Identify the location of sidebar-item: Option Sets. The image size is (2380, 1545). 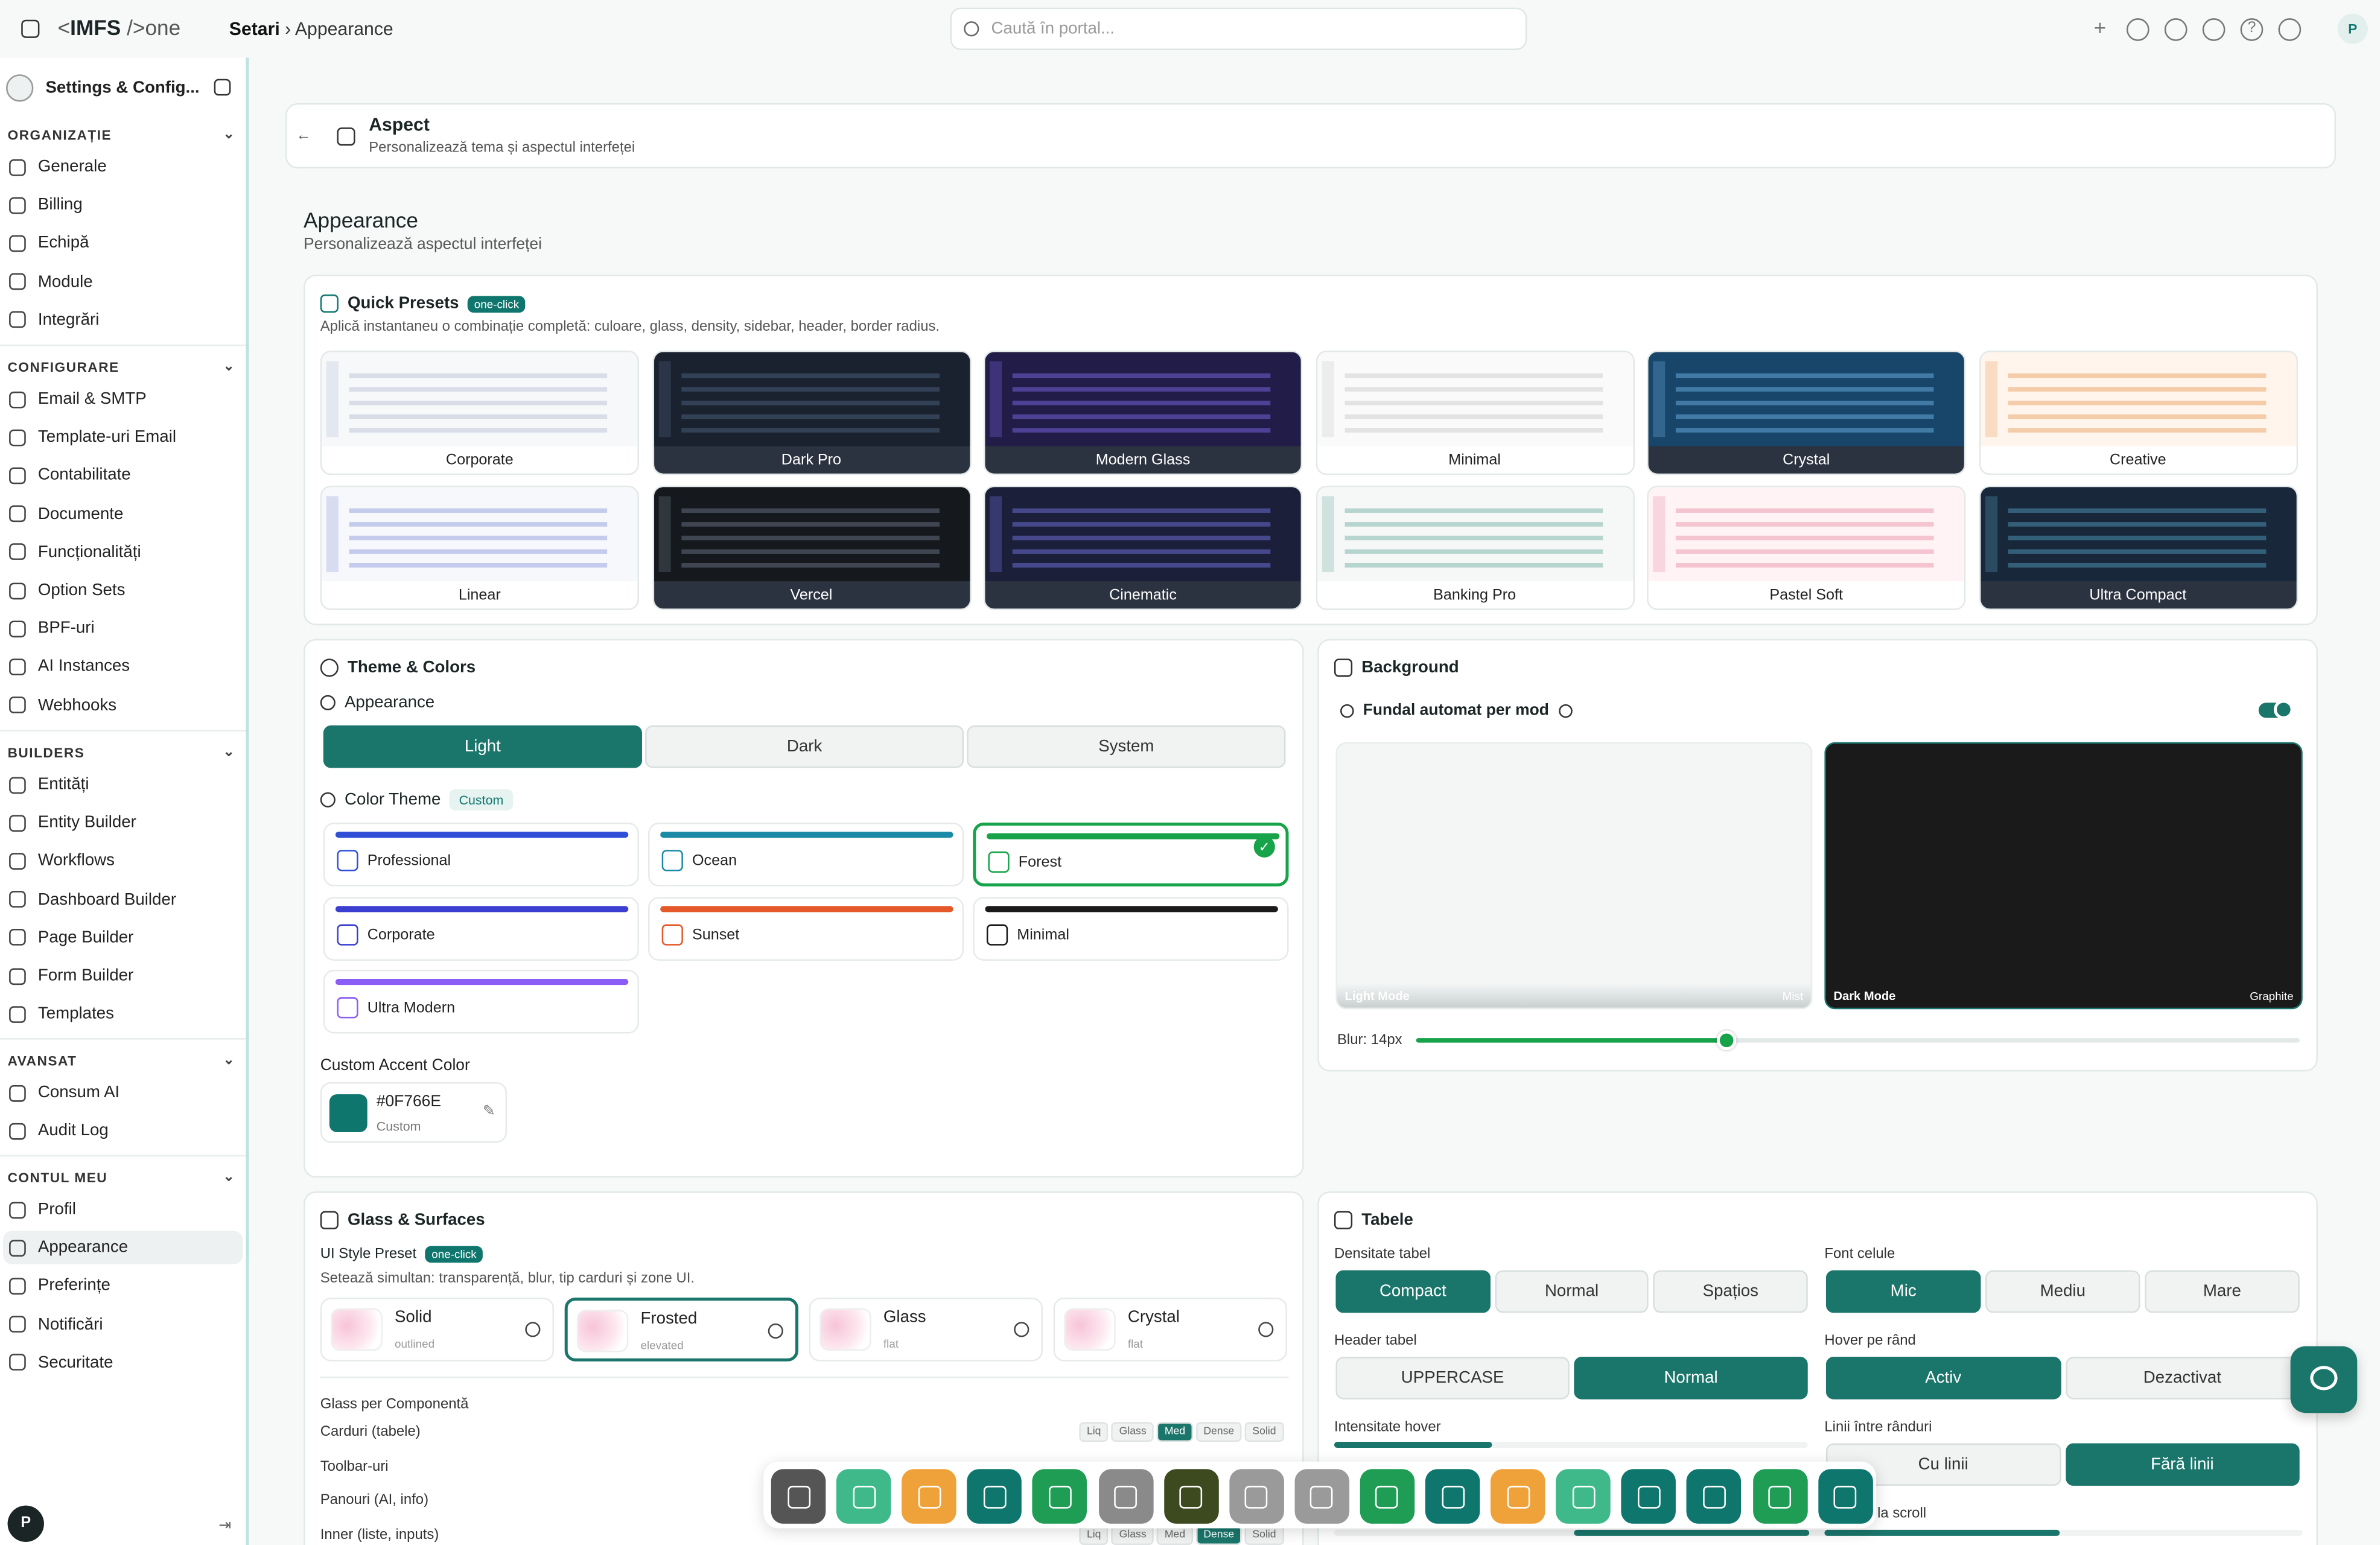
(123, 590).